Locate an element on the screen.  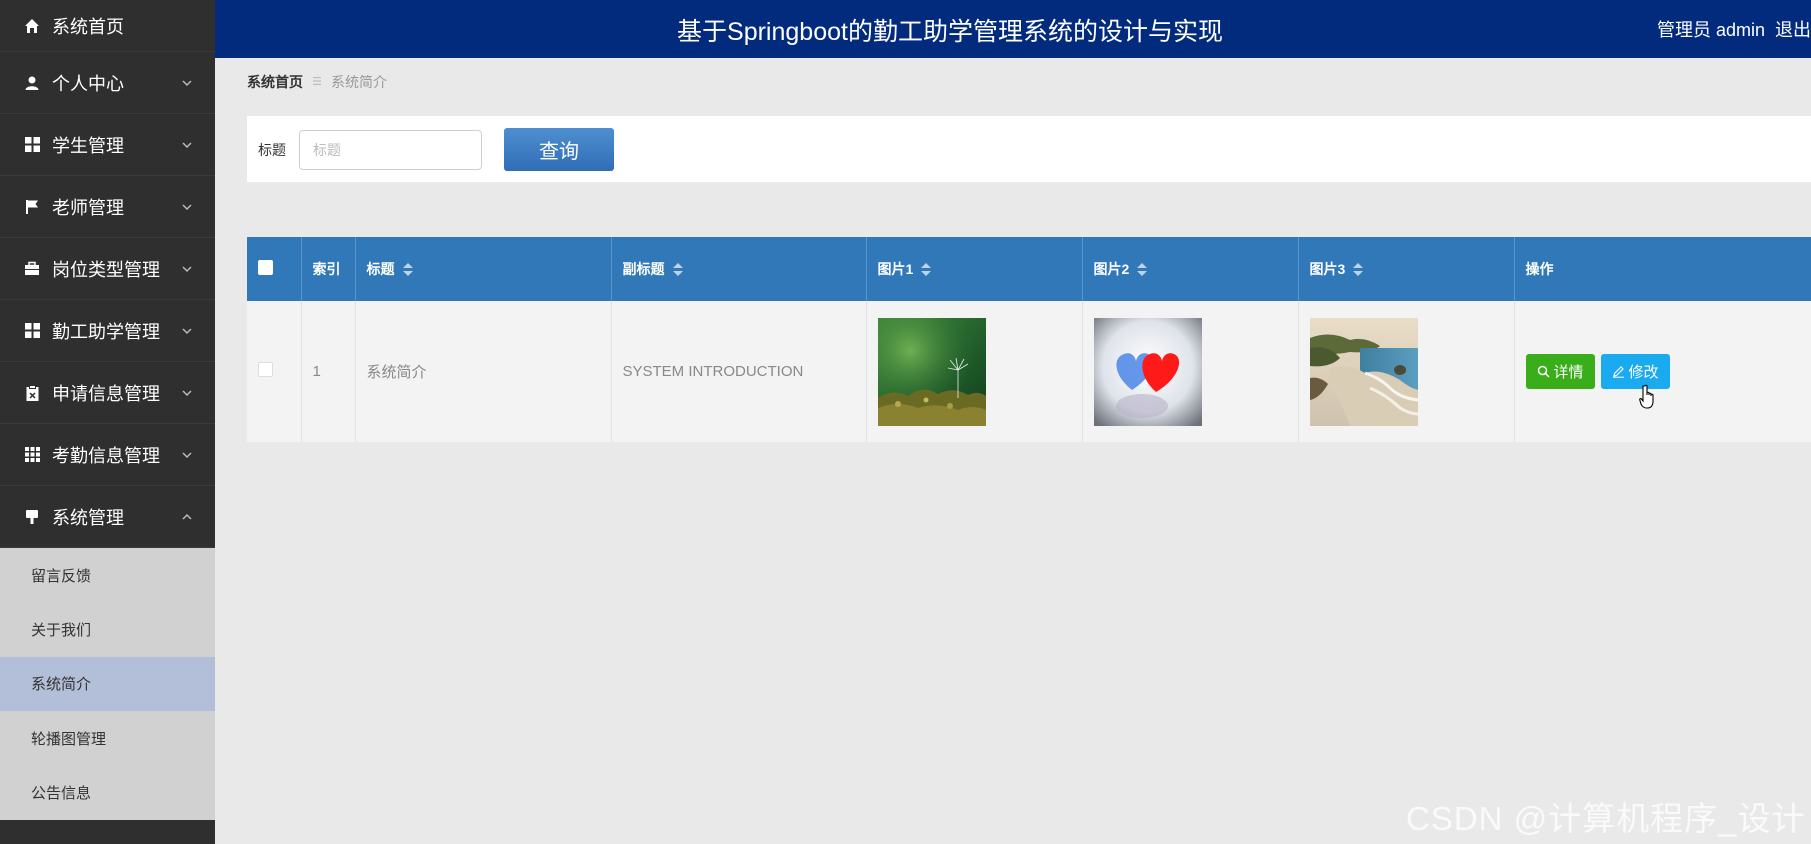
cog-icon is located at coordinates (32, 517).